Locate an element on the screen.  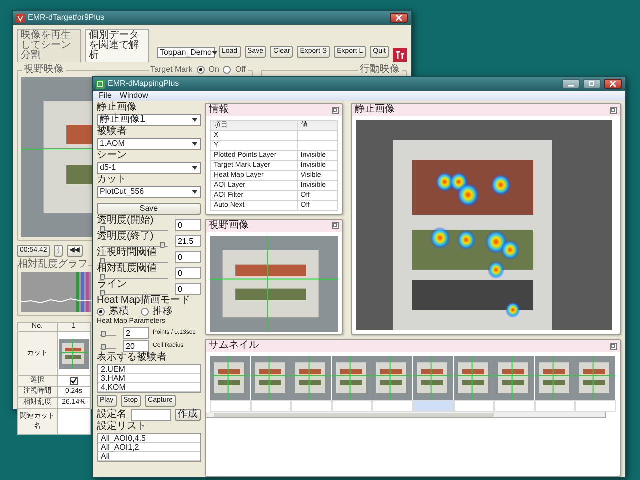
menu-item: Window is located at coordinates (134, 96).